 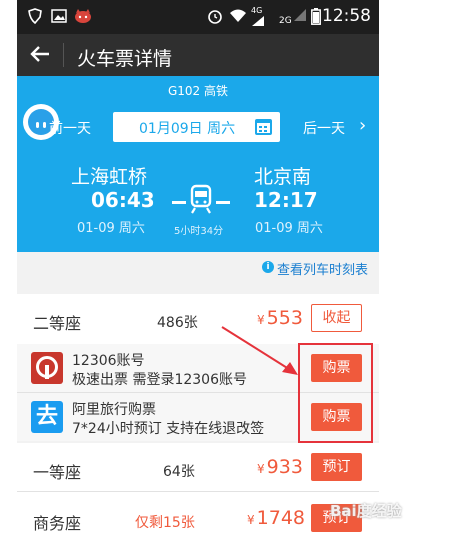 I want to click on annotation-arrow, so click(x=259, y=350).